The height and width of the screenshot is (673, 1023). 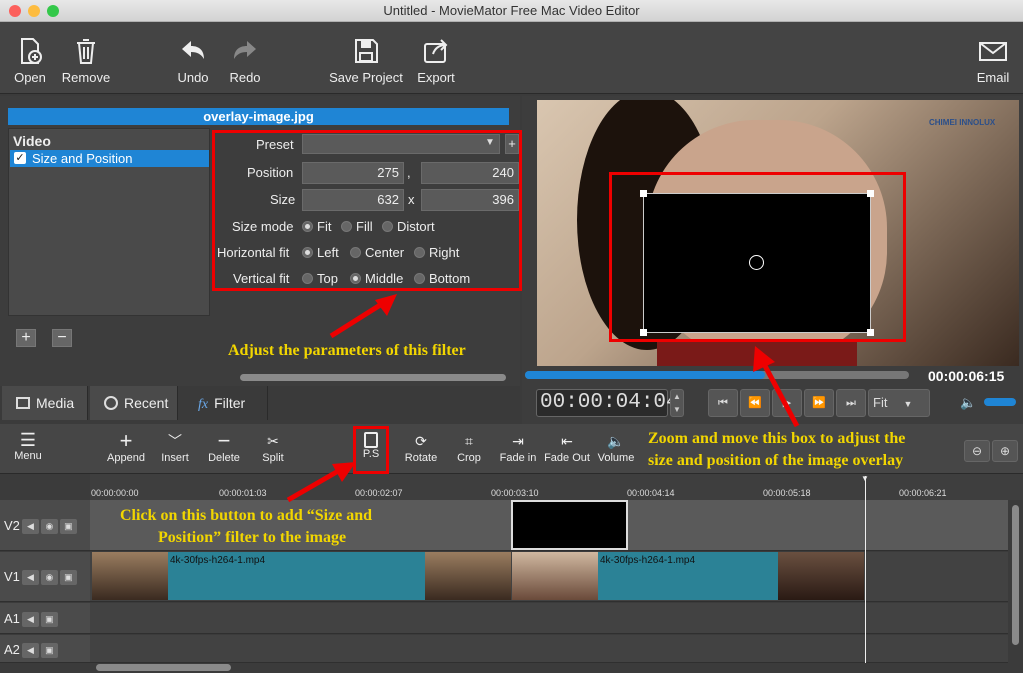 I want to click on ruler-tick-1: 00:00:01:03, so click(x=243, y=493).